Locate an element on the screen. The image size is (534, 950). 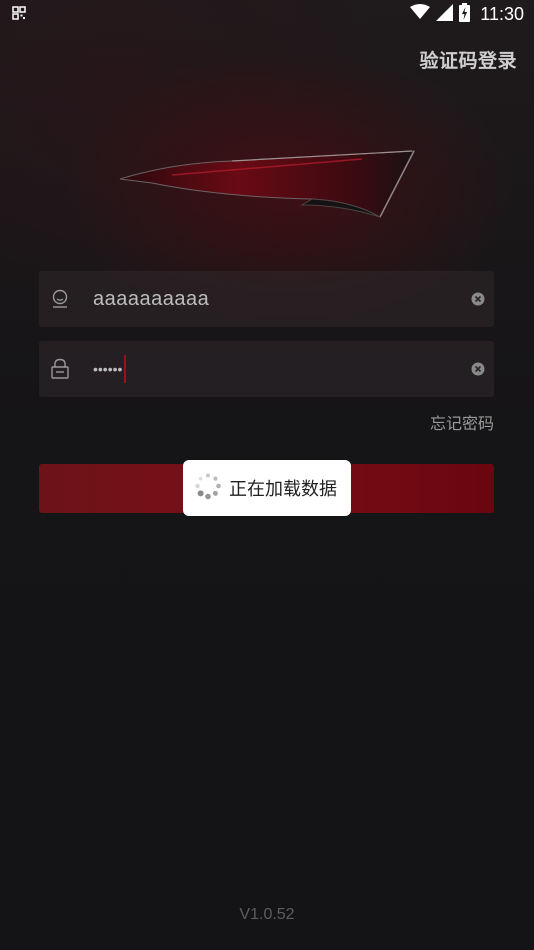
version-label: V1.0.52 is located at coordinates (267, 914).